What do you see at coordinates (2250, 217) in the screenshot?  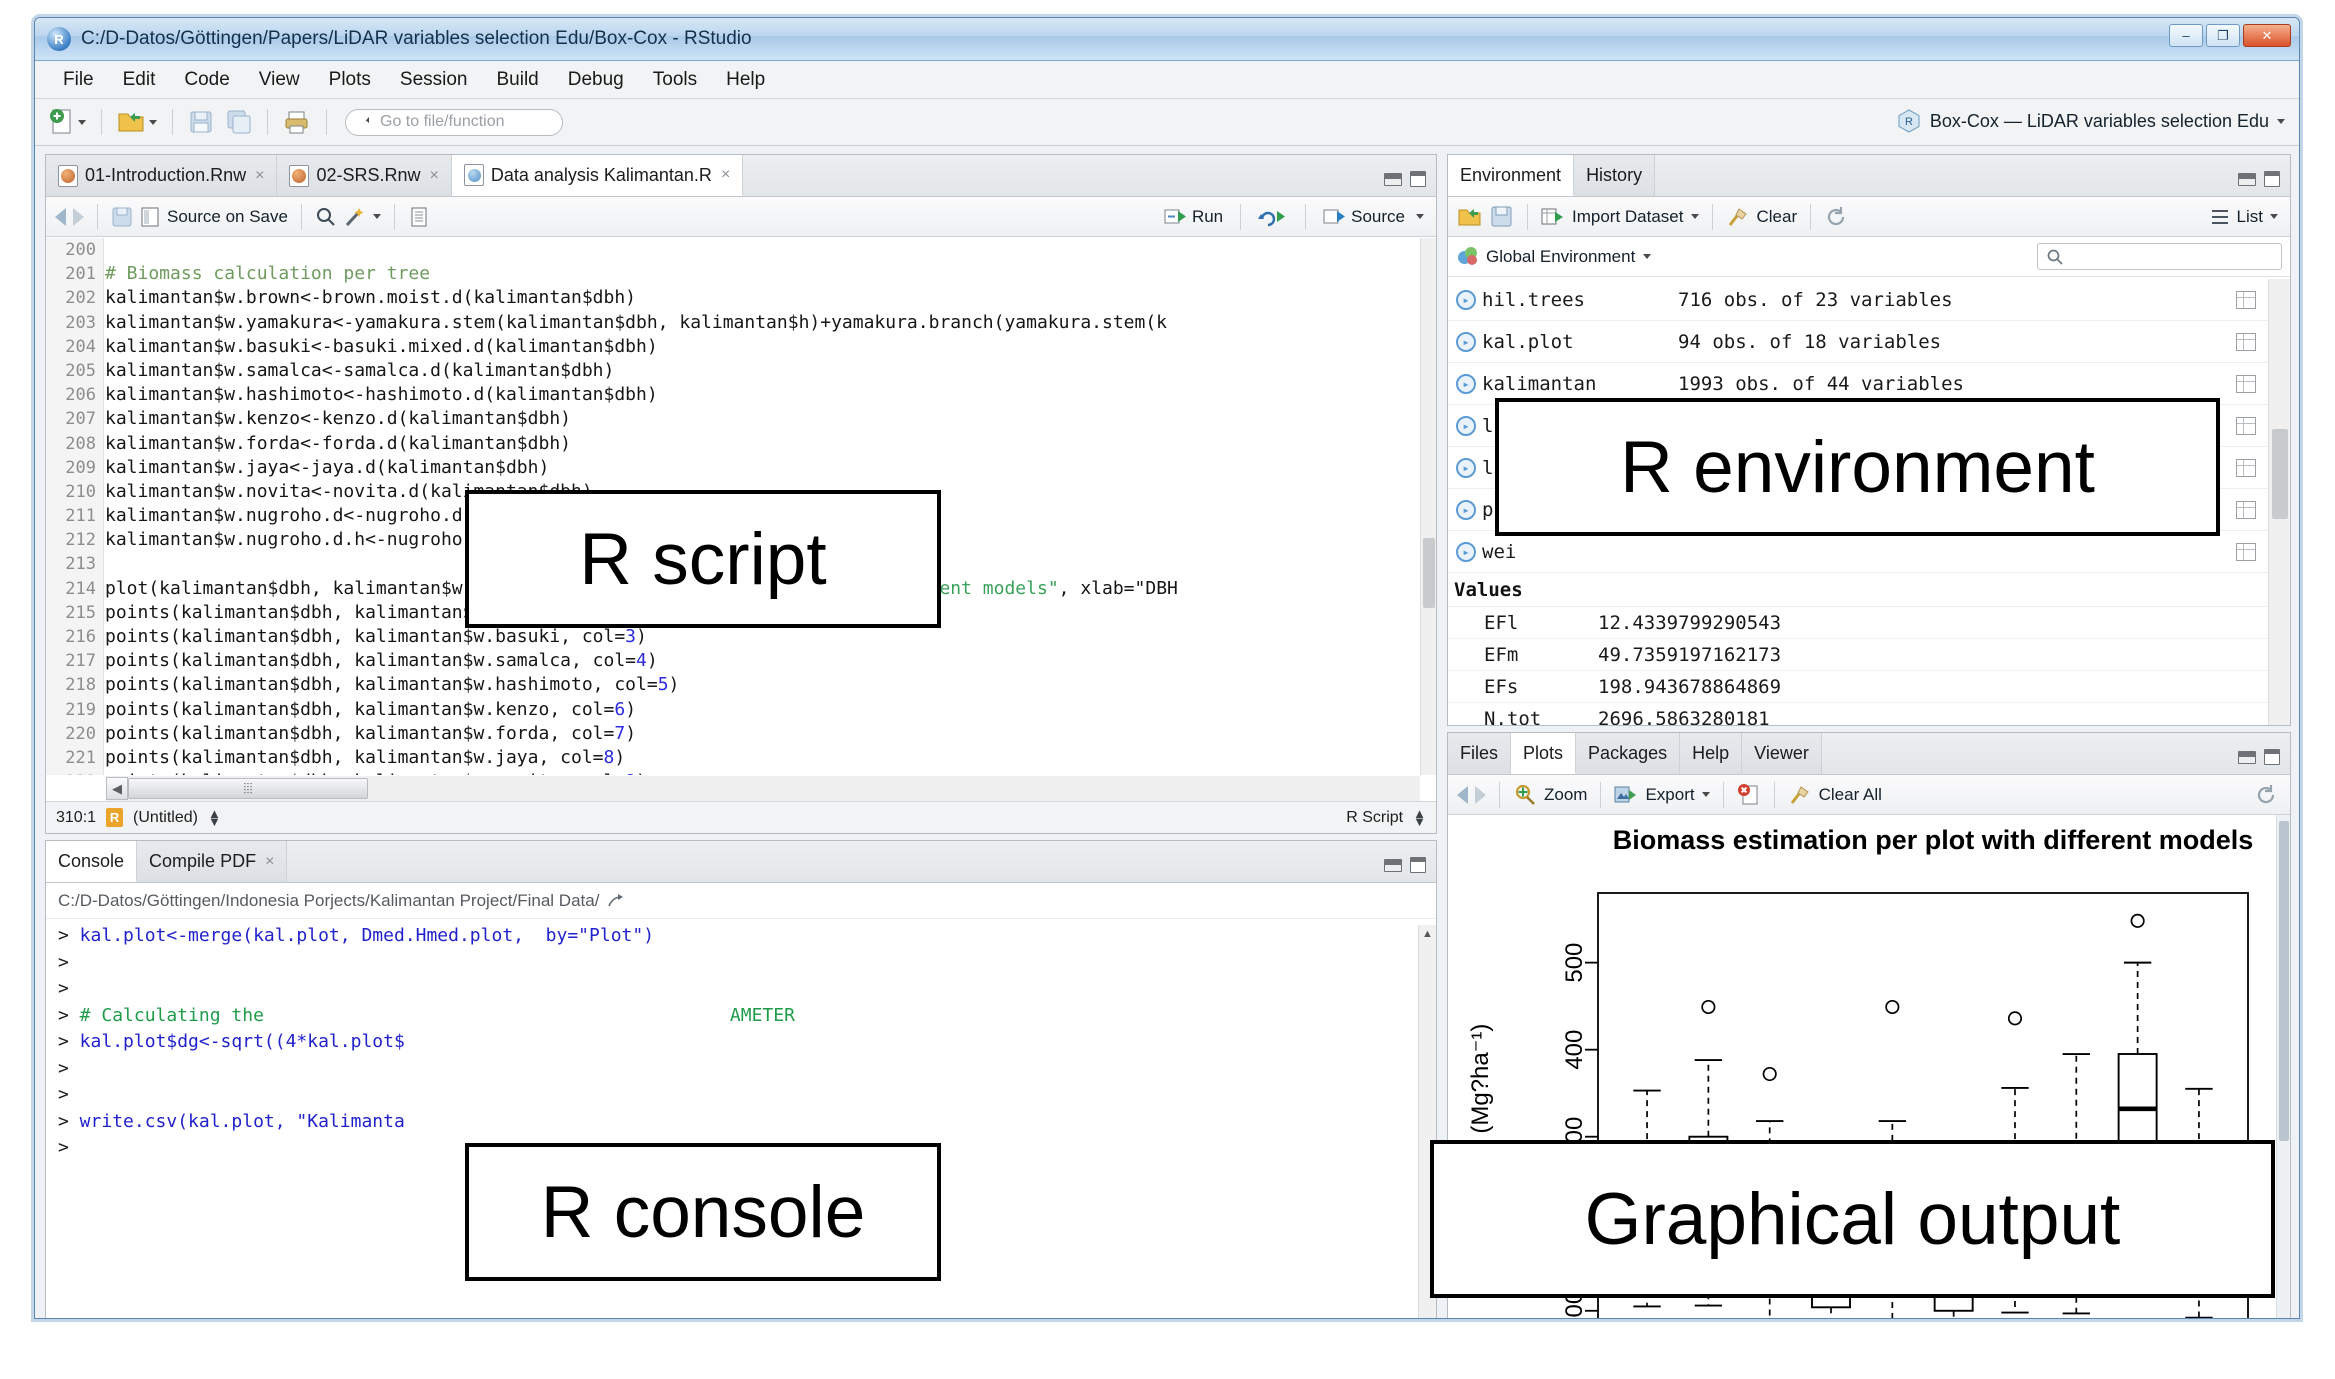 I see `view-mode-label: List` at bounding box center [2250, 217].